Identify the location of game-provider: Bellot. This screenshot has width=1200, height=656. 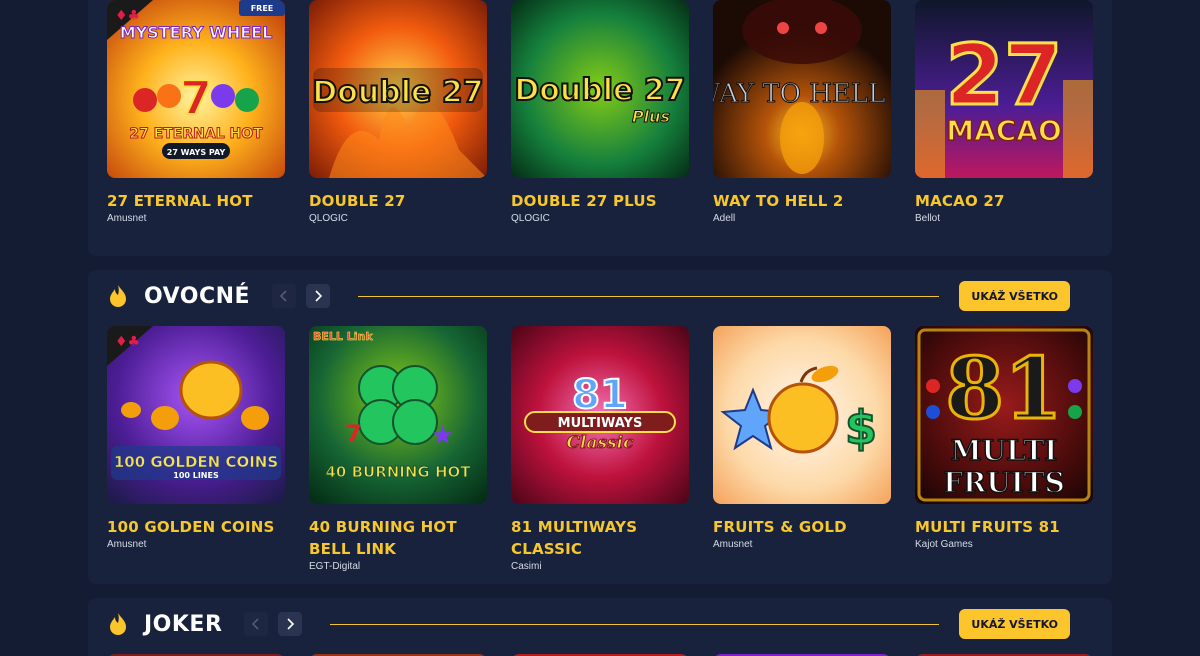
(928, 218).